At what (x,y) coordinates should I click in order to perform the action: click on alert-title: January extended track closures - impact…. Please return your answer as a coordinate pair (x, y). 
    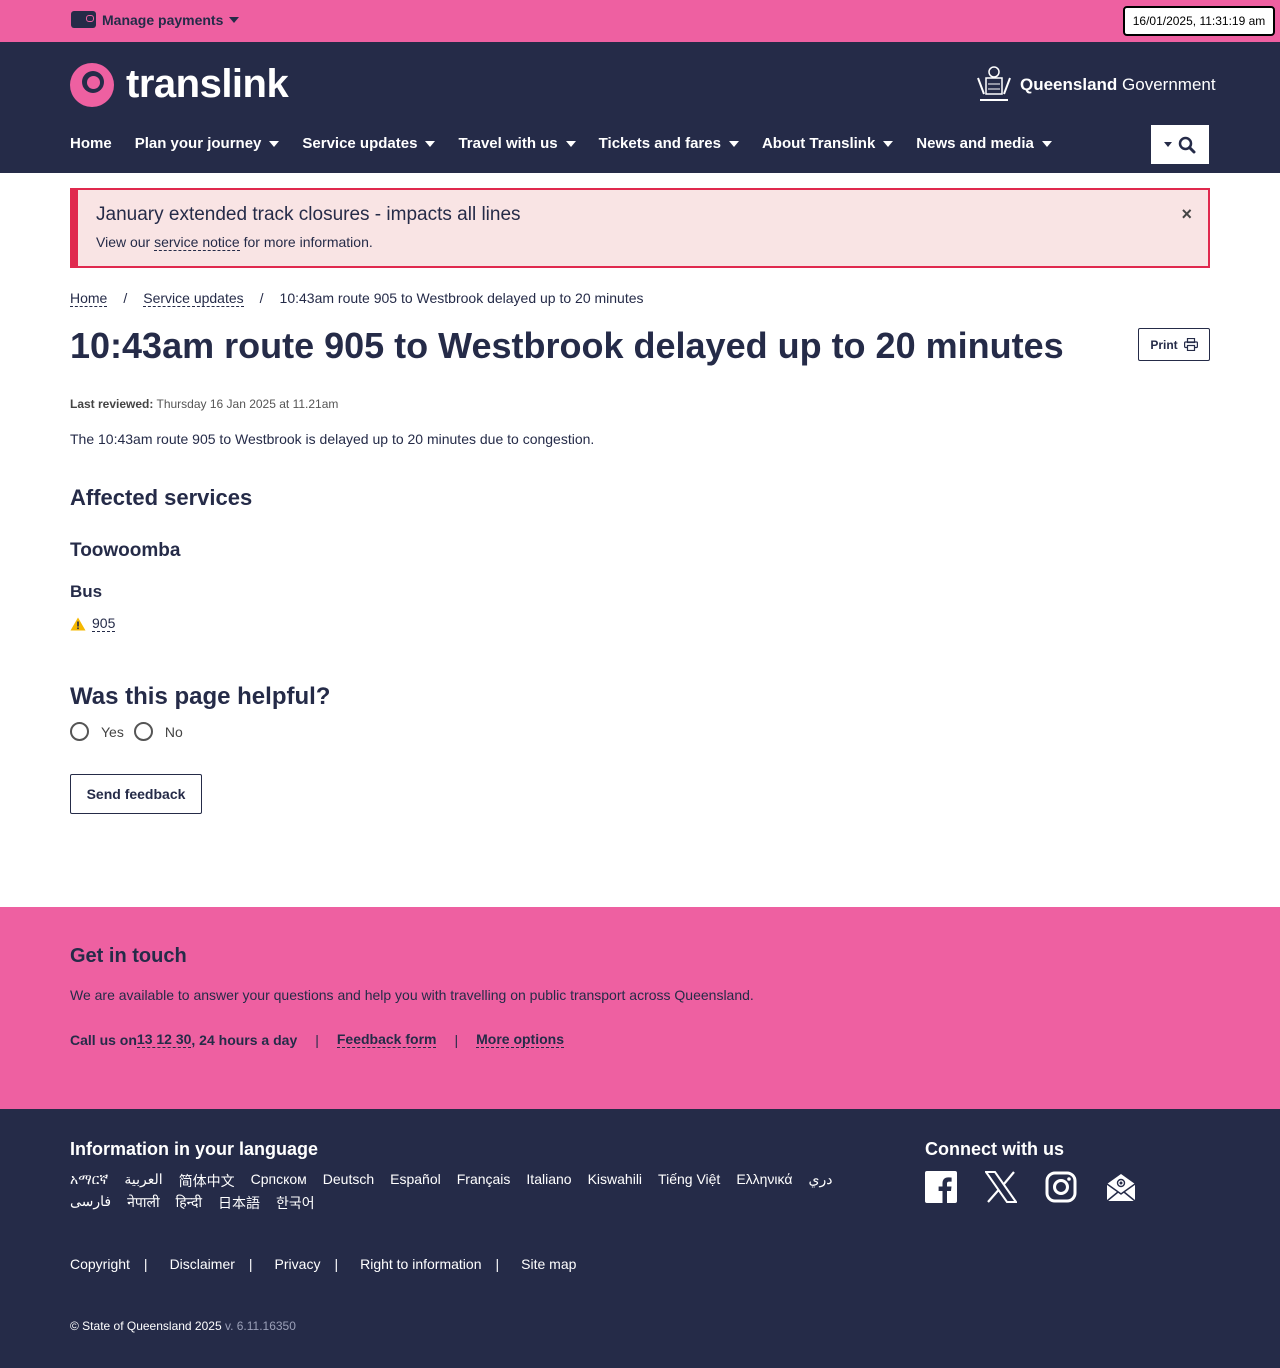
    Looking at the image, I should click on (308, 214).